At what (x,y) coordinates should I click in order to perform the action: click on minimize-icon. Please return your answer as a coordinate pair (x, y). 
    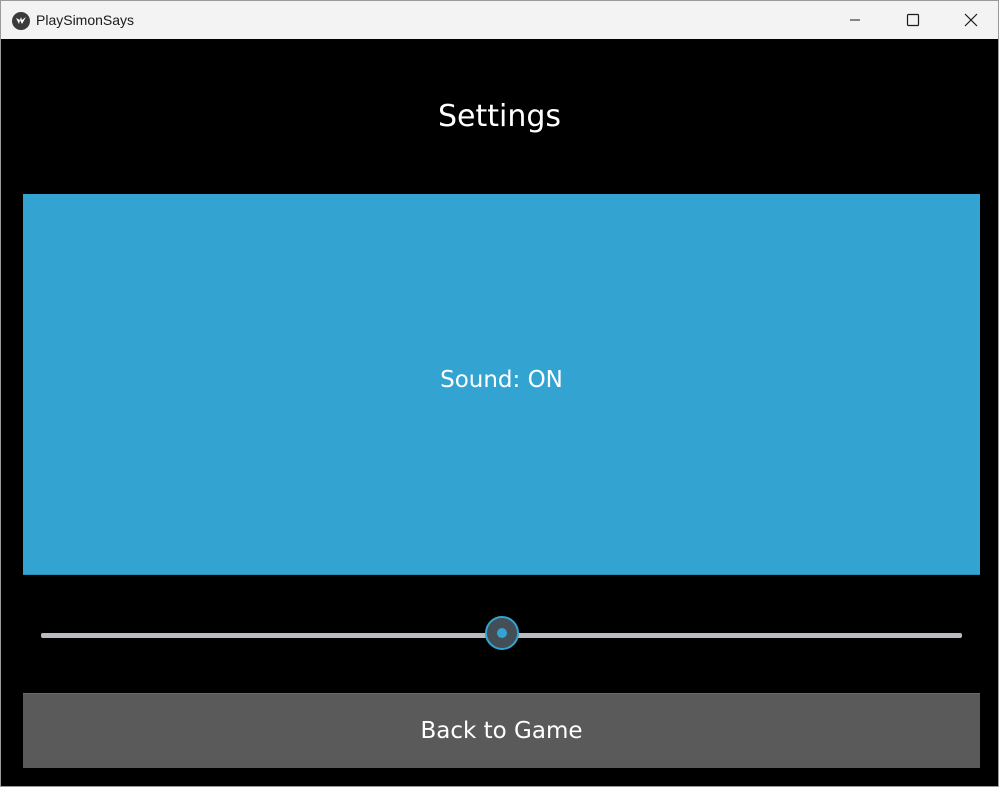
    Looking at the image, I should click on (855, 20).